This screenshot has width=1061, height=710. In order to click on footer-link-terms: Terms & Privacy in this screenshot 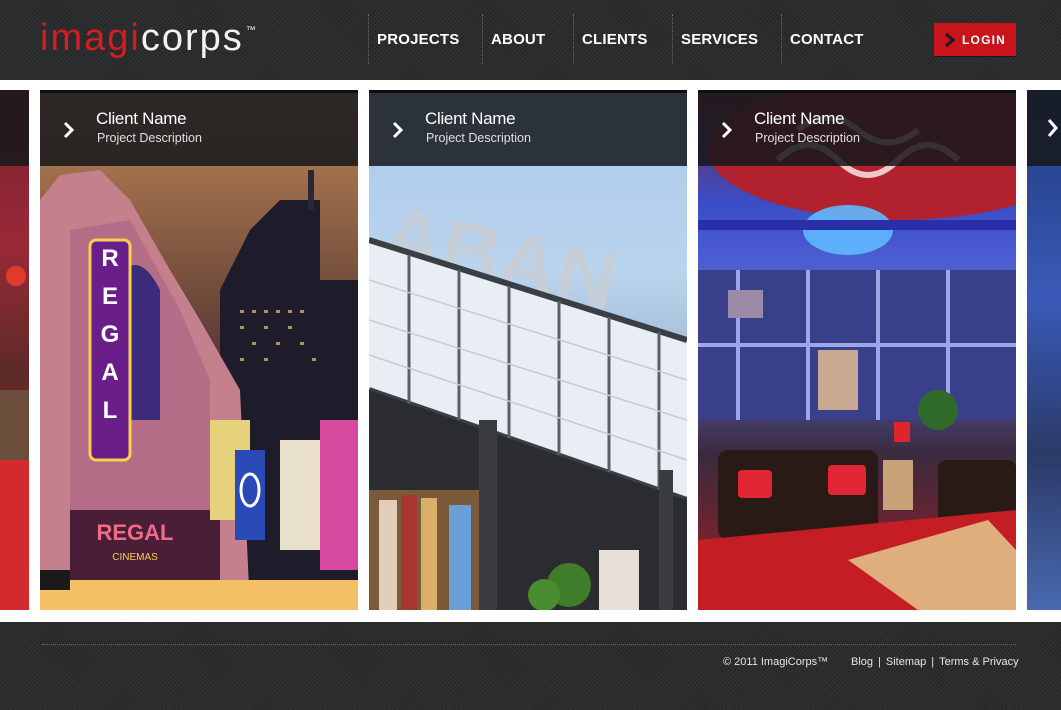, I will do `click(978, 662)`.